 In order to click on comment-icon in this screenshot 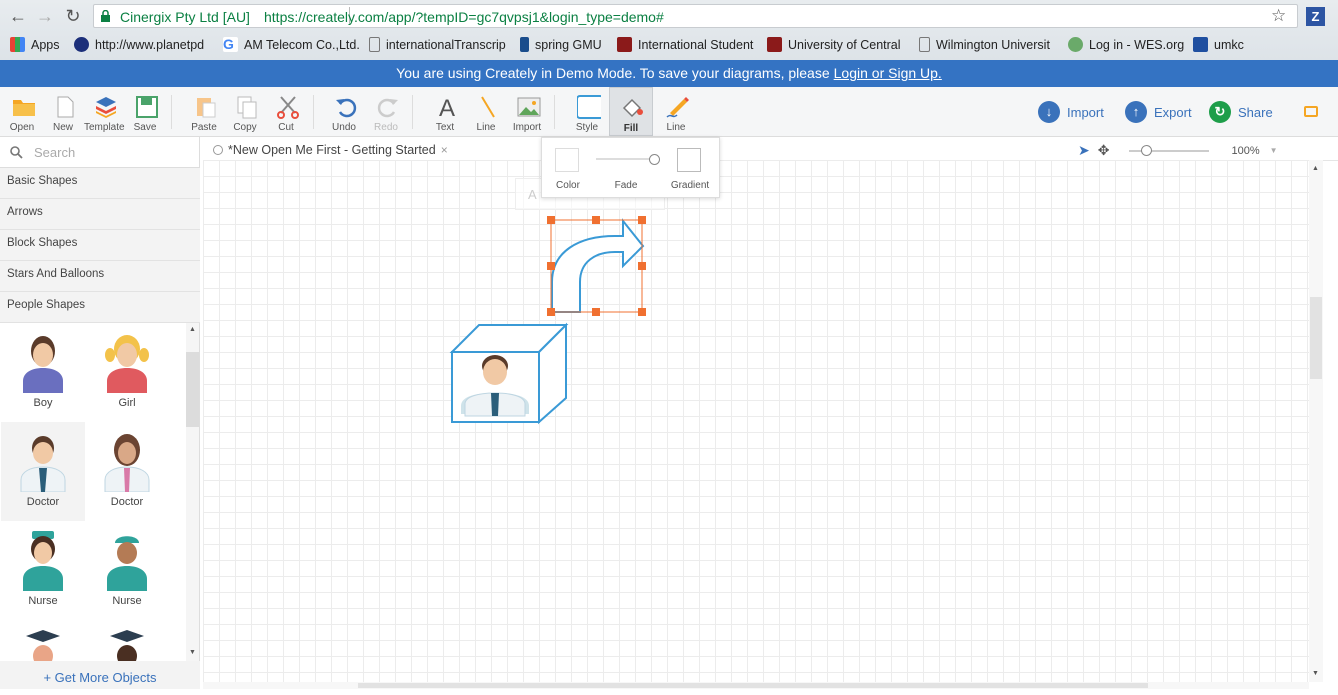, I will do `click(1311, 111)`.